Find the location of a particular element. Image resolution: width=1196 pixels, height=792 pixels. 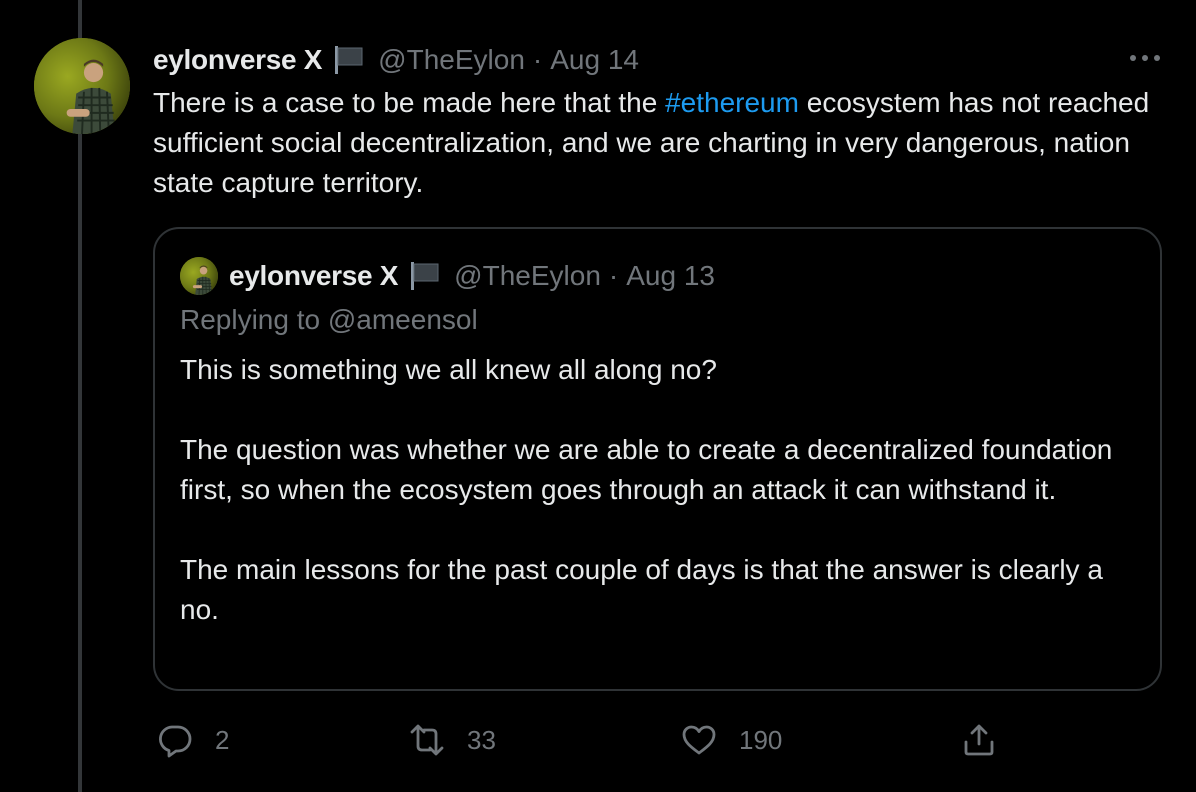

retweet-count: 33 is located at coordinates (481, 739).